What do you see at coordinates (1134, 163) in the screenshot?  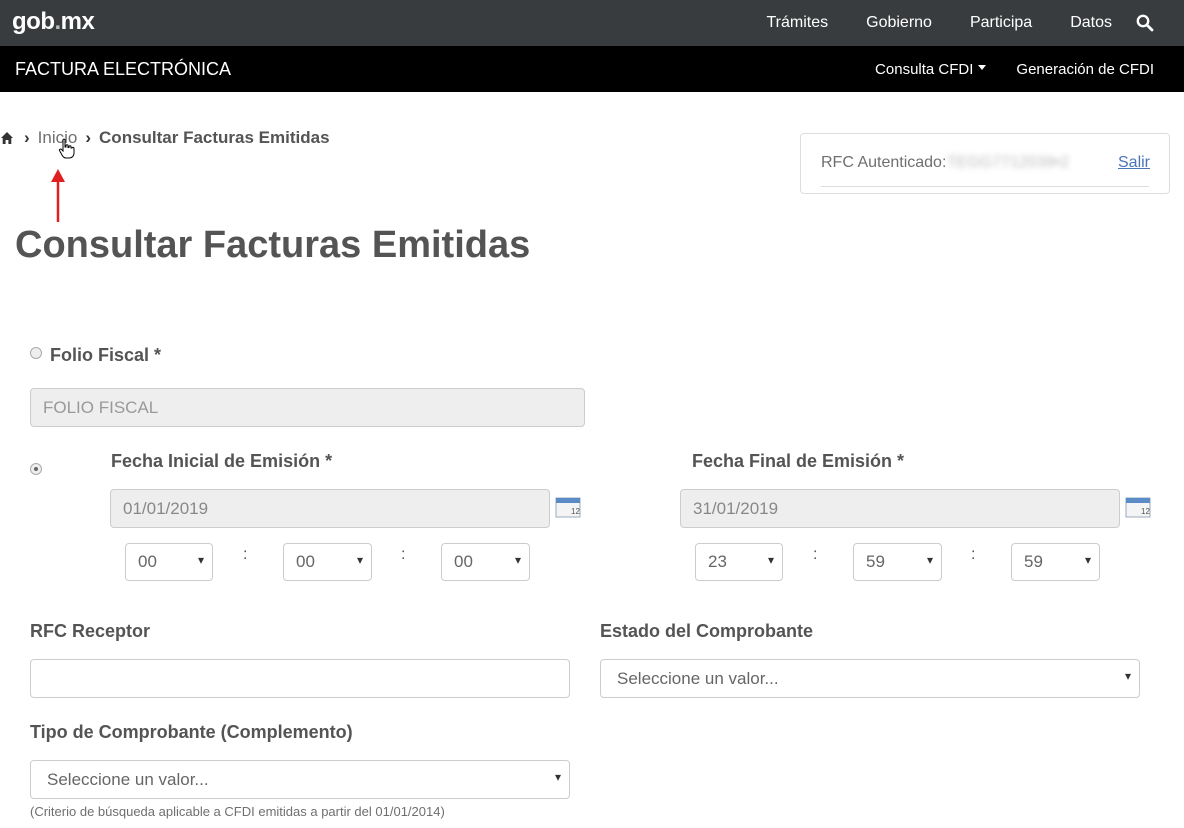 I see `logout-link: Salir` at bounding box center [1134, 163].